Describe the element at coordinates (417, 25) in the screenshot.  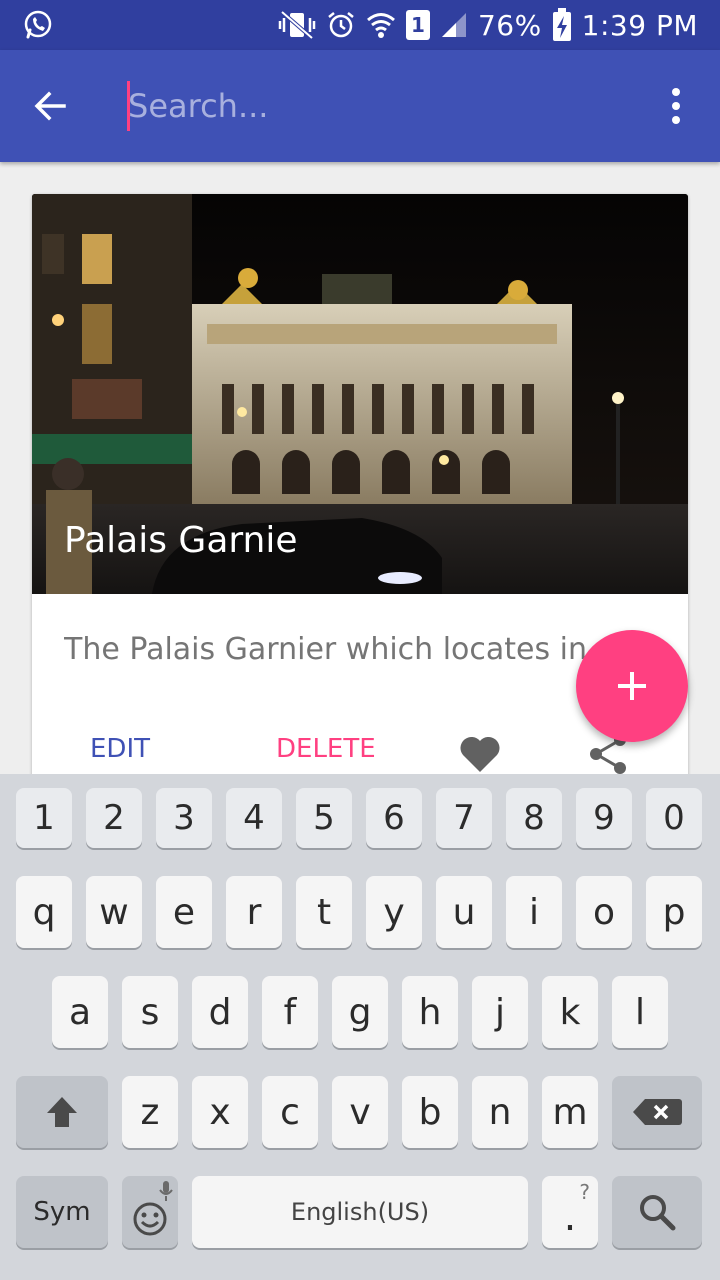
I see `sim-icon: 1` at that location.